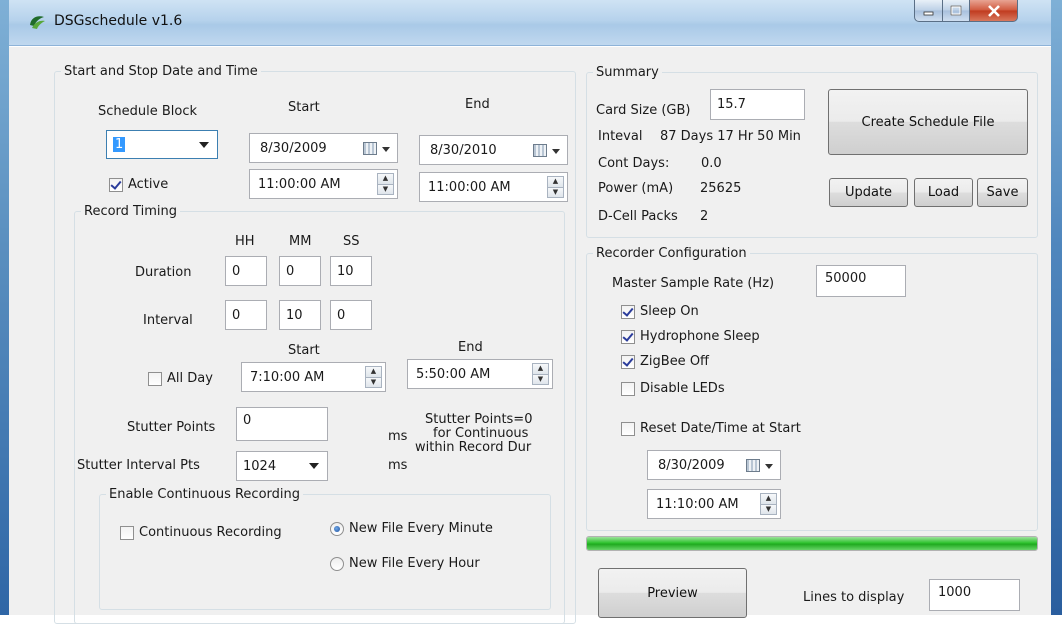  I want to click on reset-datetime-checkbox: Reset Date/Time at Start, so click(711, 428).